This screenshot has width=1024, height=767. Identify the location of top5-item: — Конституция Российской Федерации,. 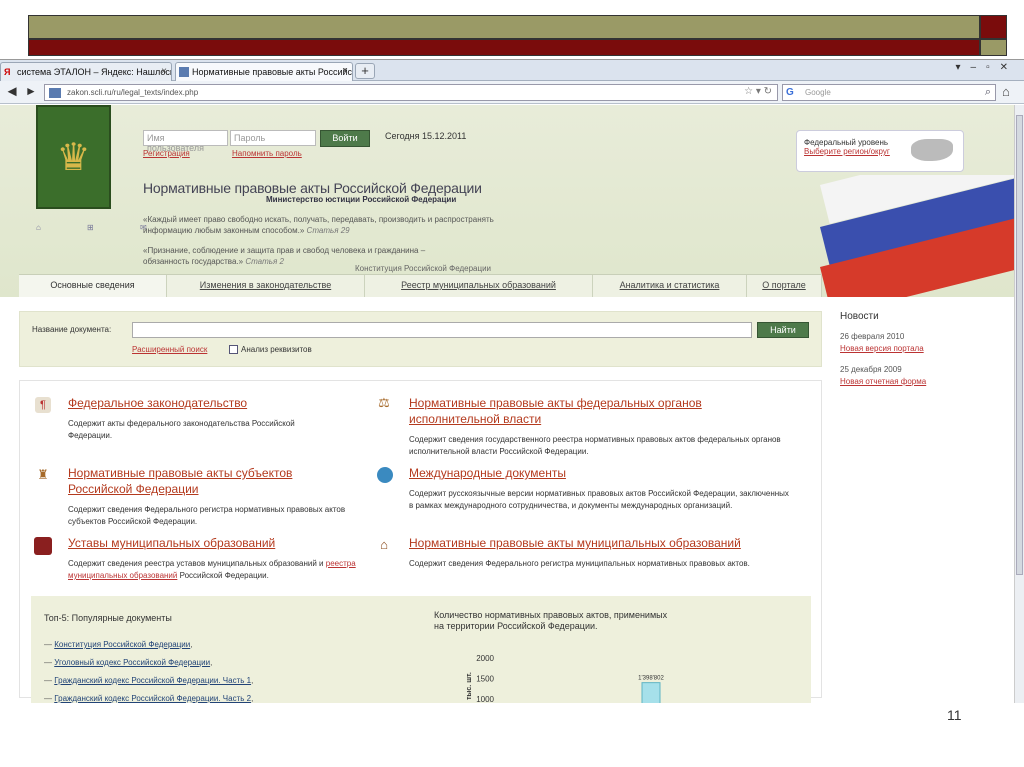
(118, 644).